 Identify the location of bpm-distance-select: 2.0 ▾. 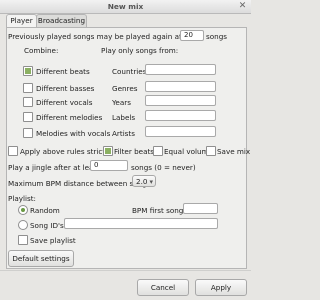
(144, 181).